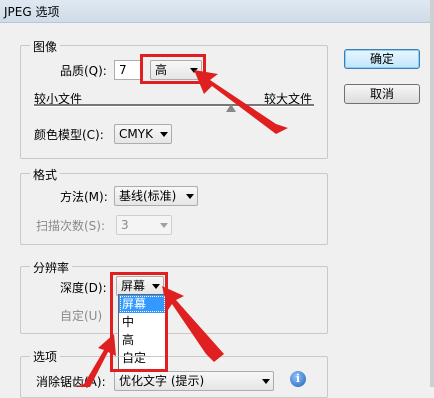 This screenshot has width=434, height=398. Describe the element at coordinates (81, 316) in the screenshot. I see `custom-label: 自定(U)` at that location.